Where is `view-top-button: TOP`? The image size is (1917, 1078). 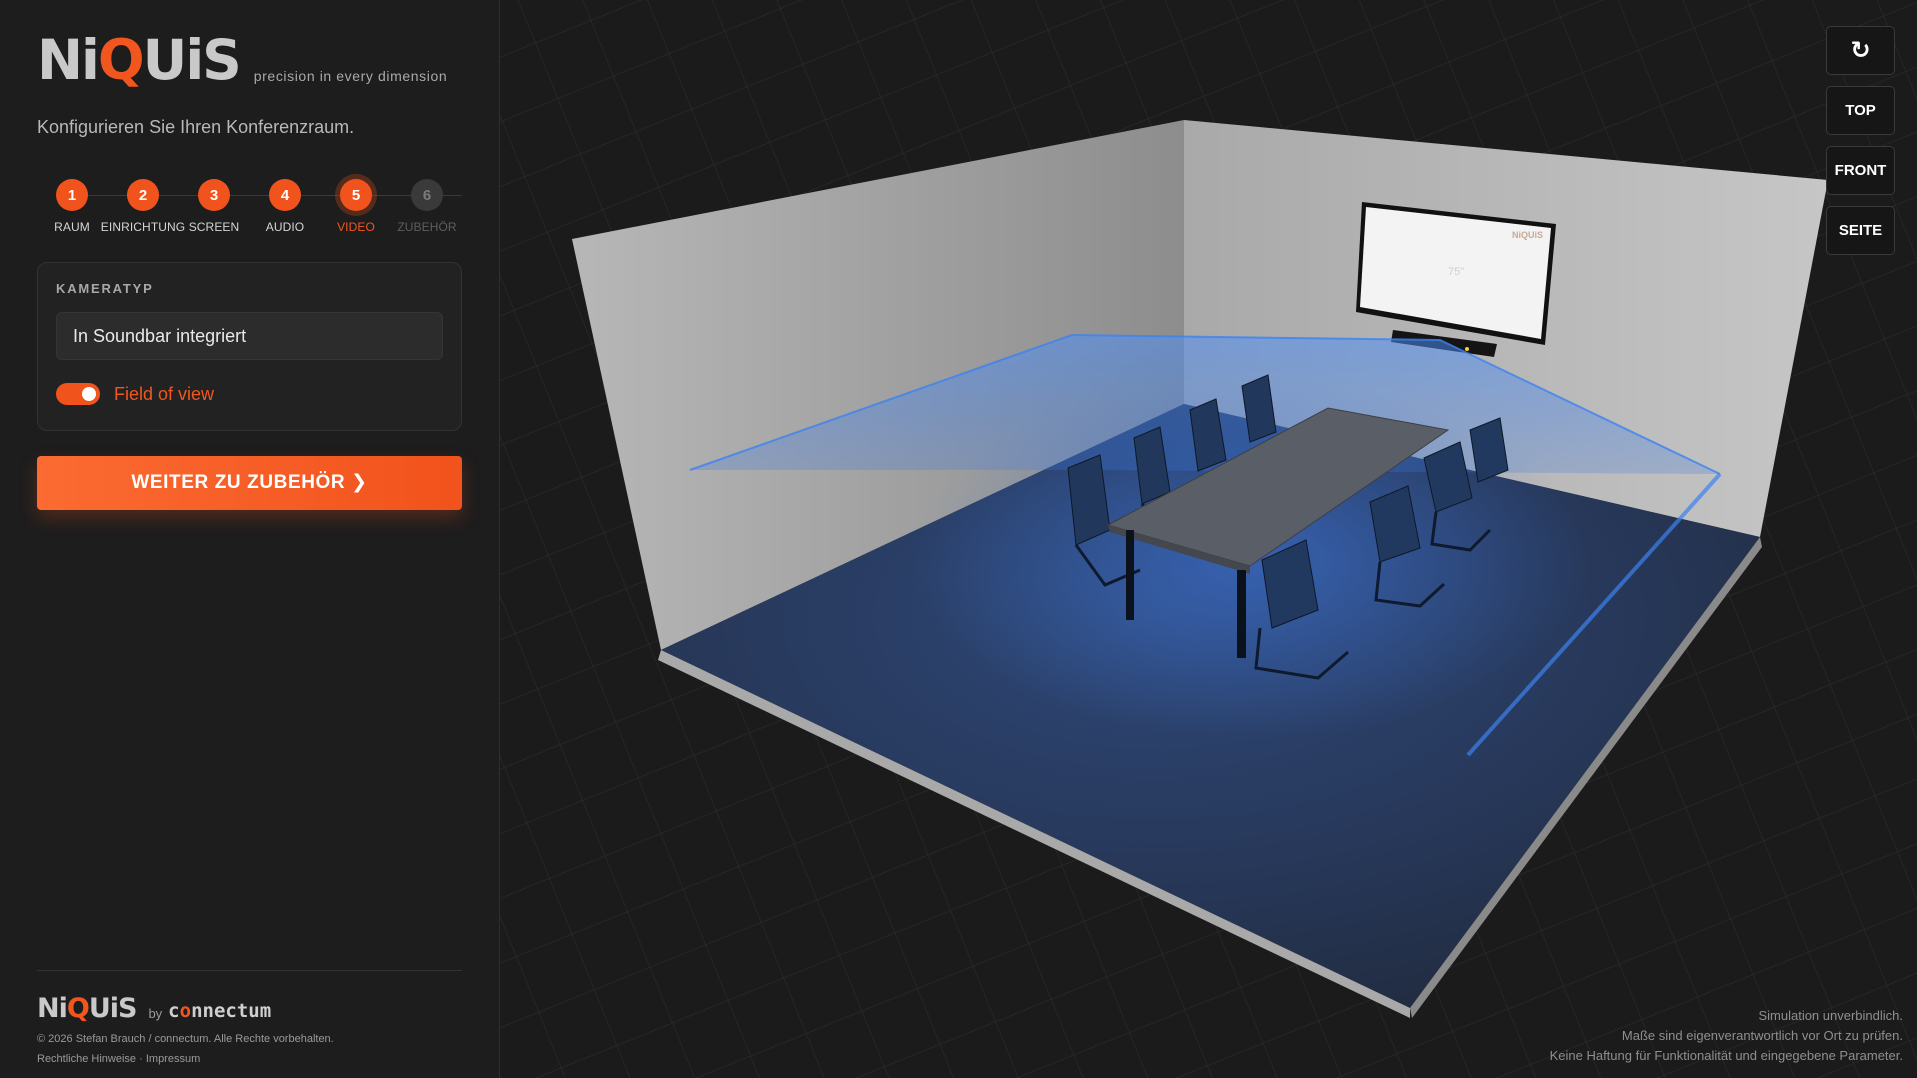
view-top-button: TOP is located at coordinates (1860, 110).